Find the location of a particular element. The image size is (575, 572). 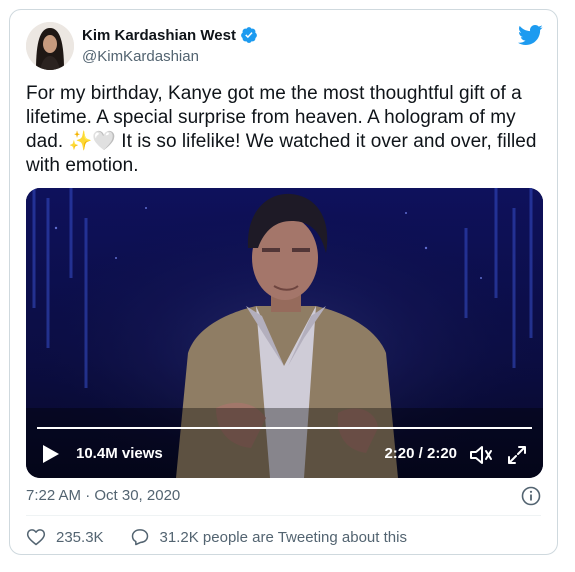

author-row: Kim Kardashian West is located at coordinates (170, 35).